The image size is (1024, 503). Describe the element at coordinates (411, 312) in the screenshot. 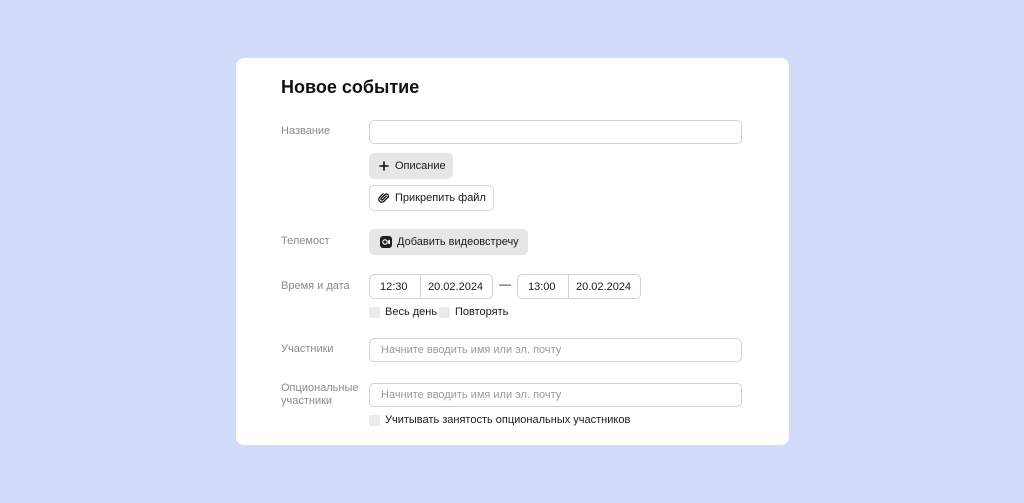

I see `all-day-label: Весь день` at that location.